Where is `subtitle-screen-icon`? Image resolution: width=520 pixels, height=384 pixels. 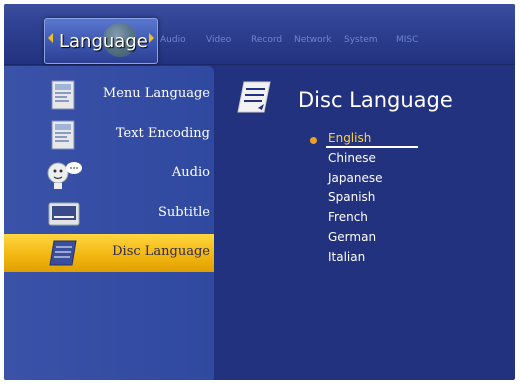
subtitle-screen-icon is located at coordinates (64, 214).